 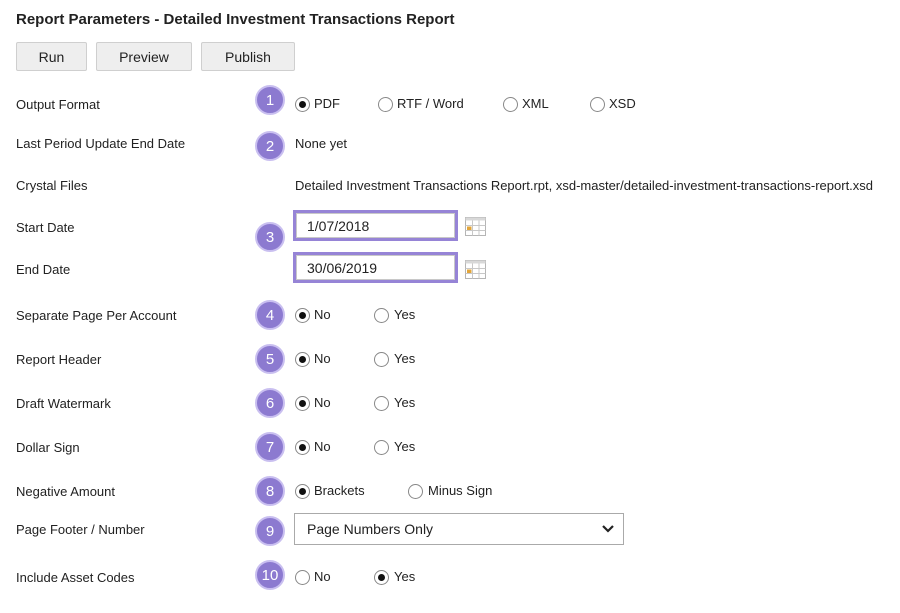 I want to click on separate-page-yes-radio, so click(x=381, y=315).